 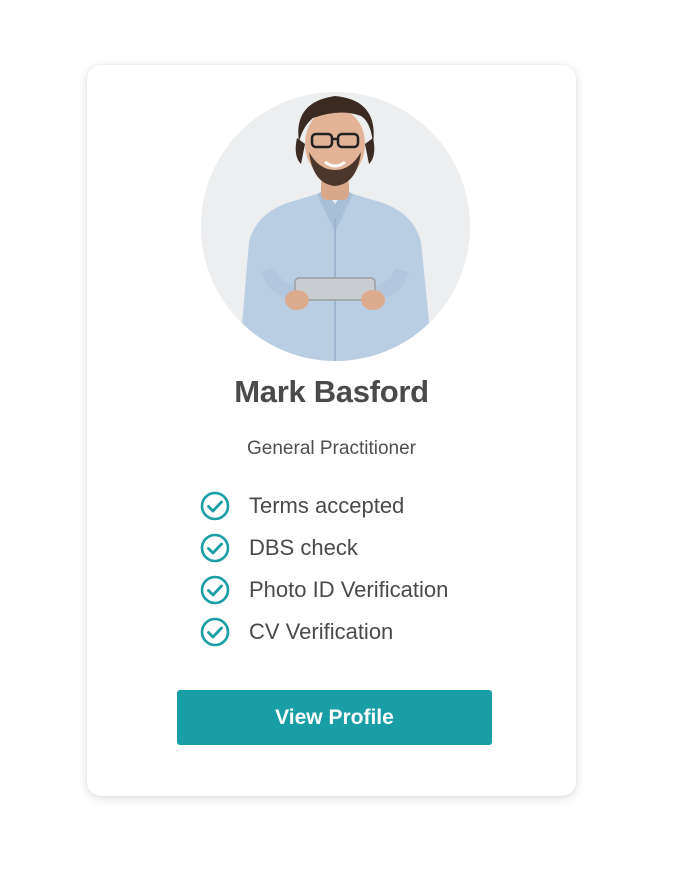 I want to click on checklist-item-cv: CV Verification, so click(x=324, y=632).